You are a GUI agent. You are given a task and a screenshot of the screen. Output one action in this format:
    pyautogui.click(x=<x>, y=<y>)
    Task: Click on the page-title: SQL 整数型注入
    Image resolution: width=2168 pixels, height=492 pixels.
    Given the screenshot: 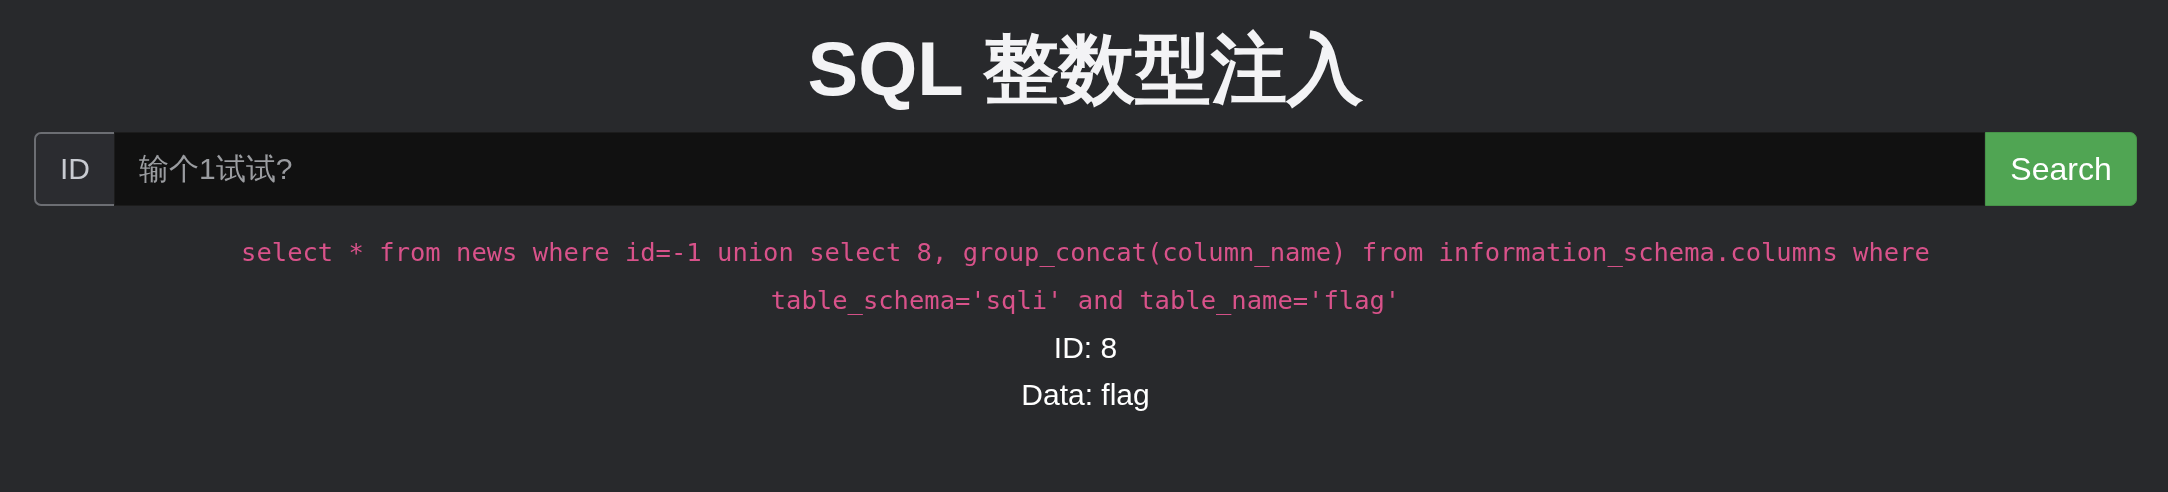 What is the action you would take?
    pyautogui.click(x=1085, y=69)
    